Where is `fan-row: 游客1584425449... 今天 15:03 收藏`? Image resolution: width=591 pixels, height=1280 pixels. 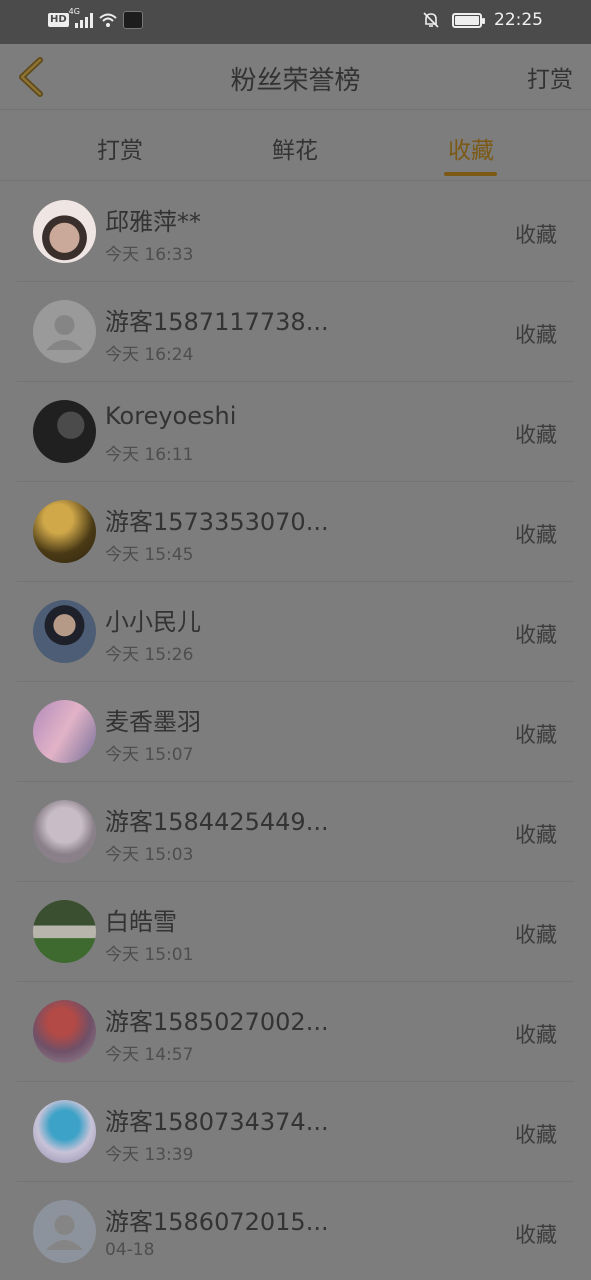 fan-row: 游客1584425449... 今天 15:03 收藏 is located at coordinates (295, 832).